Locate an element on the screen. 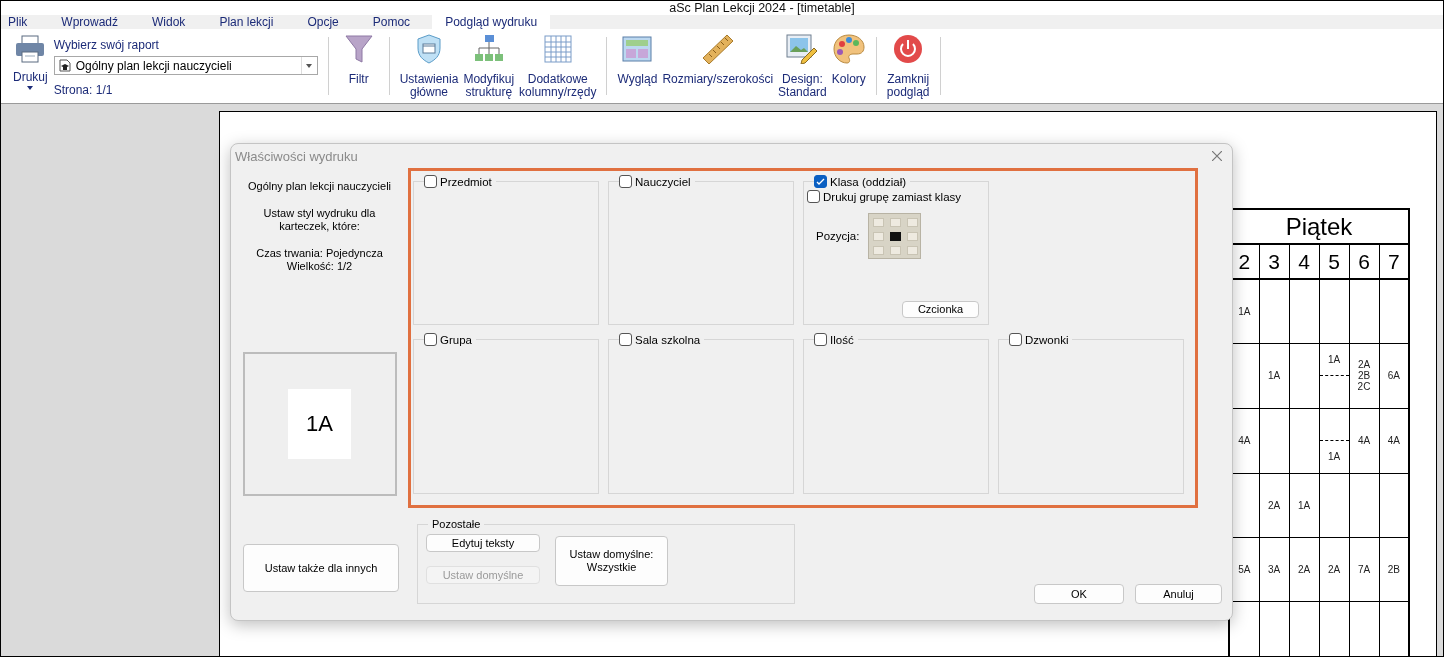 The height and width of the screenshot is (657, 1444). info-text: Czas trwania: Pojedyncza Wielkość: 1/2 is located at coordinates (319, 260).